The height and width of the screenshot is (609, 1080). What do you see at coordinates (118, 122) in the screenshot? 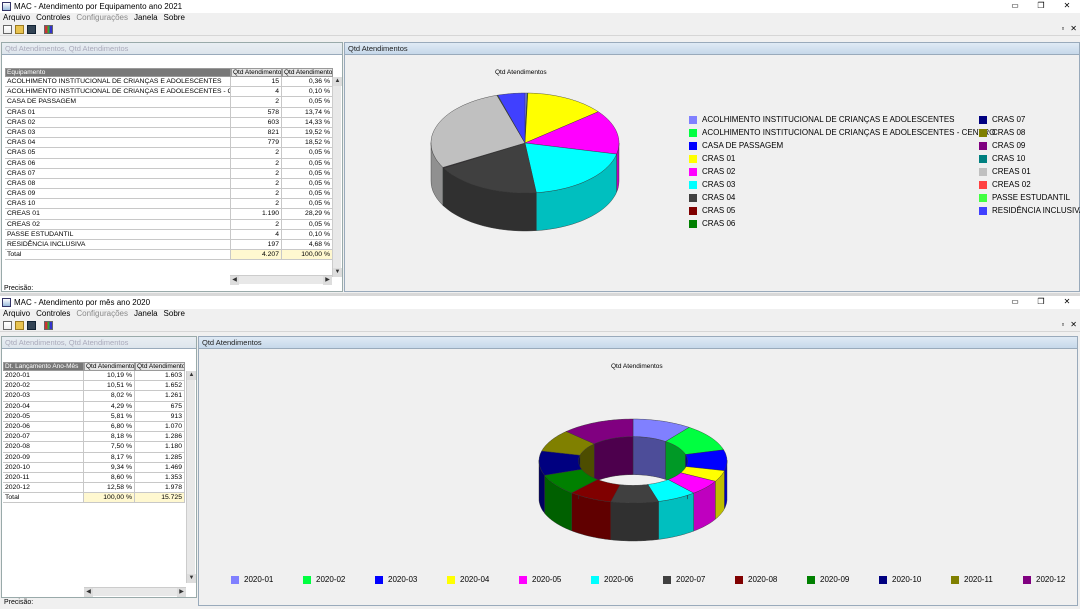
I see `row-label-cell: CRAS 02` at bounding box center [118, 122].